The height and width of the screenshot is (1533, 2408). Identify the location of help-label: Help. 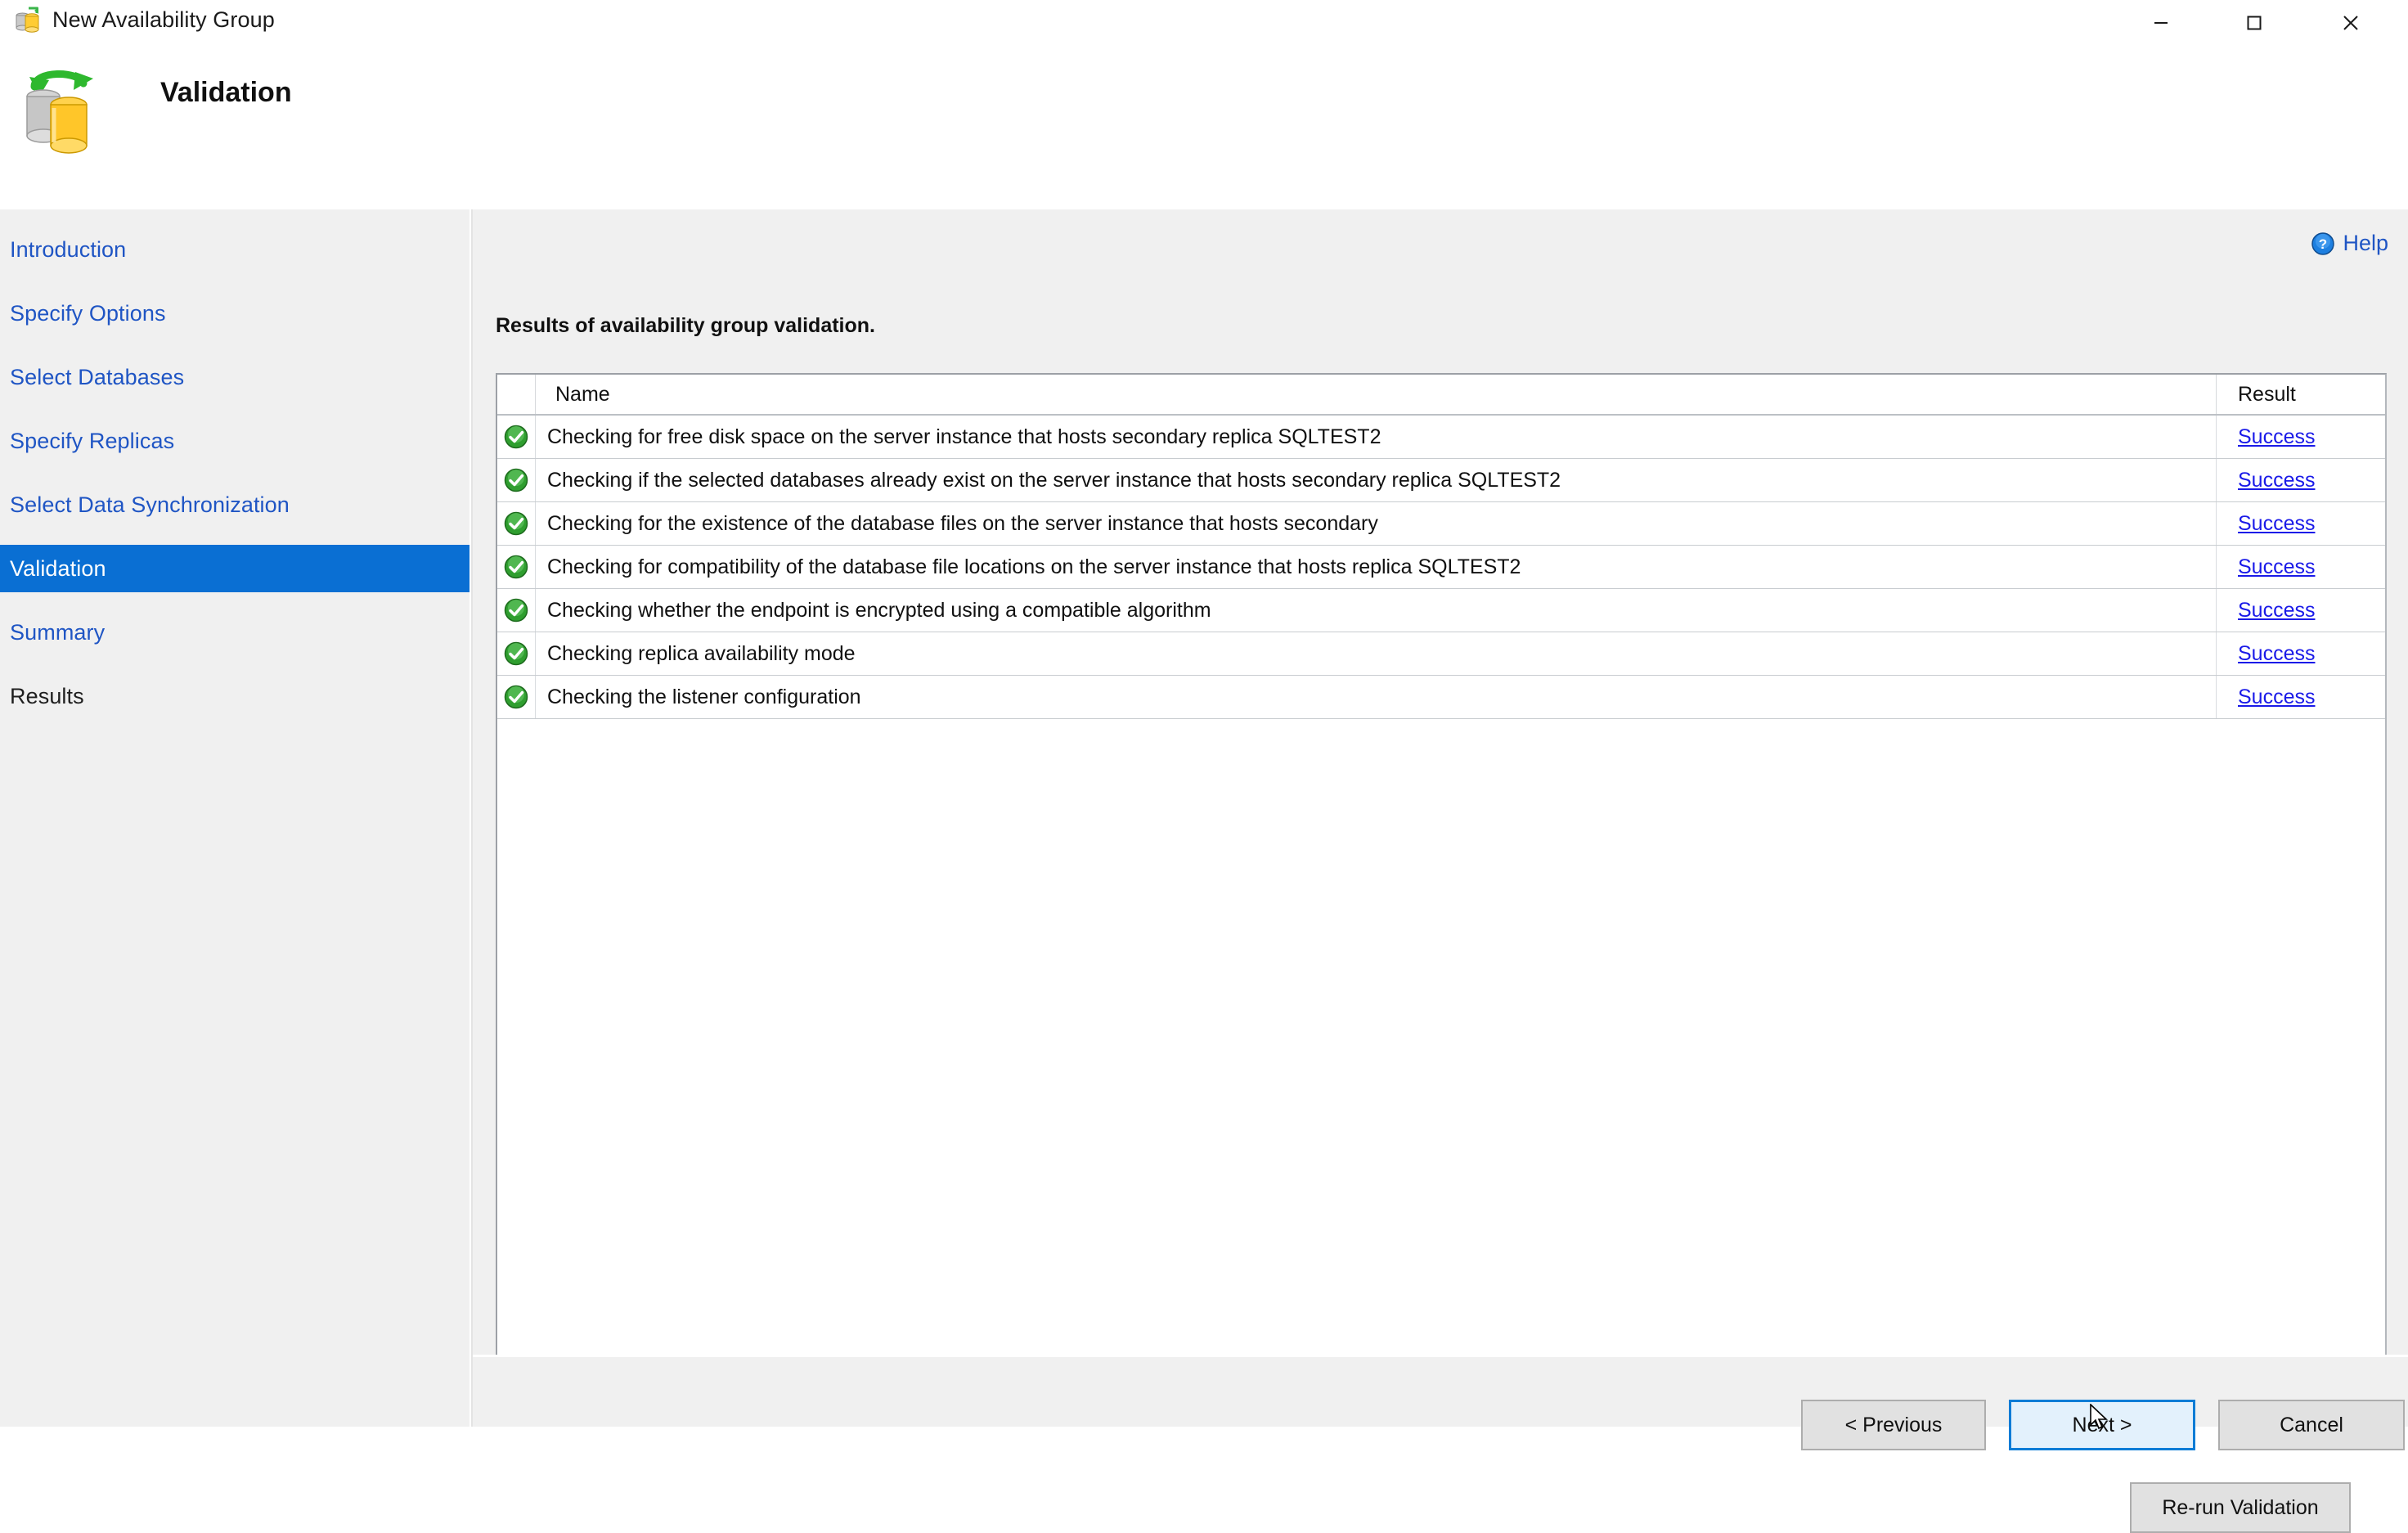
(2365, 243).